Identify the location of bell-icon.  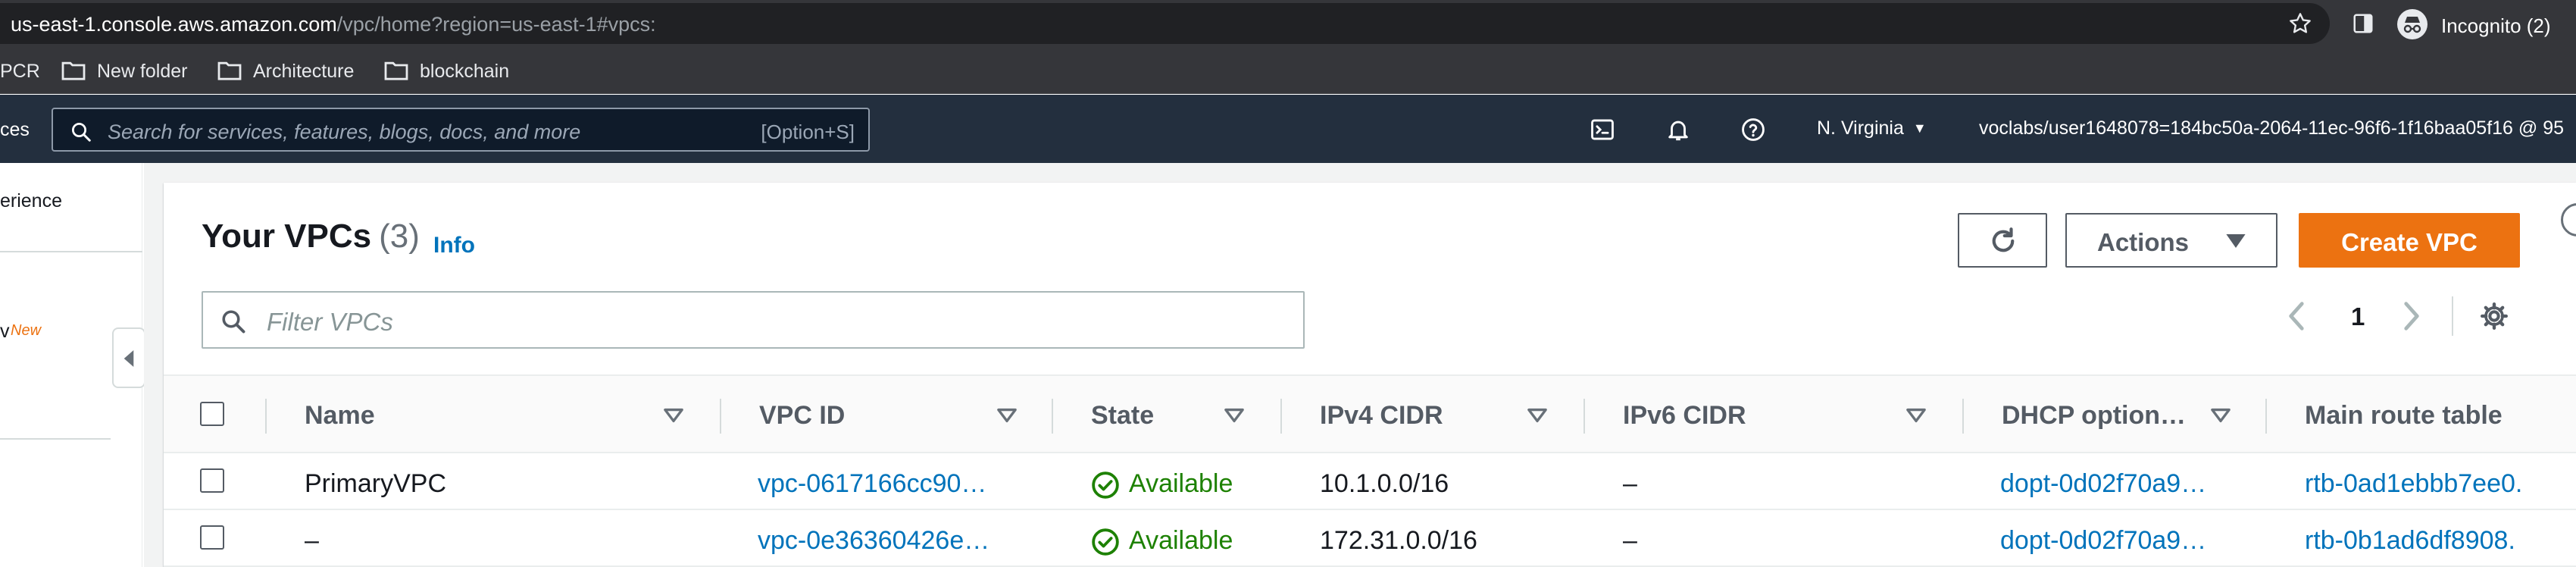
(1678, 130).